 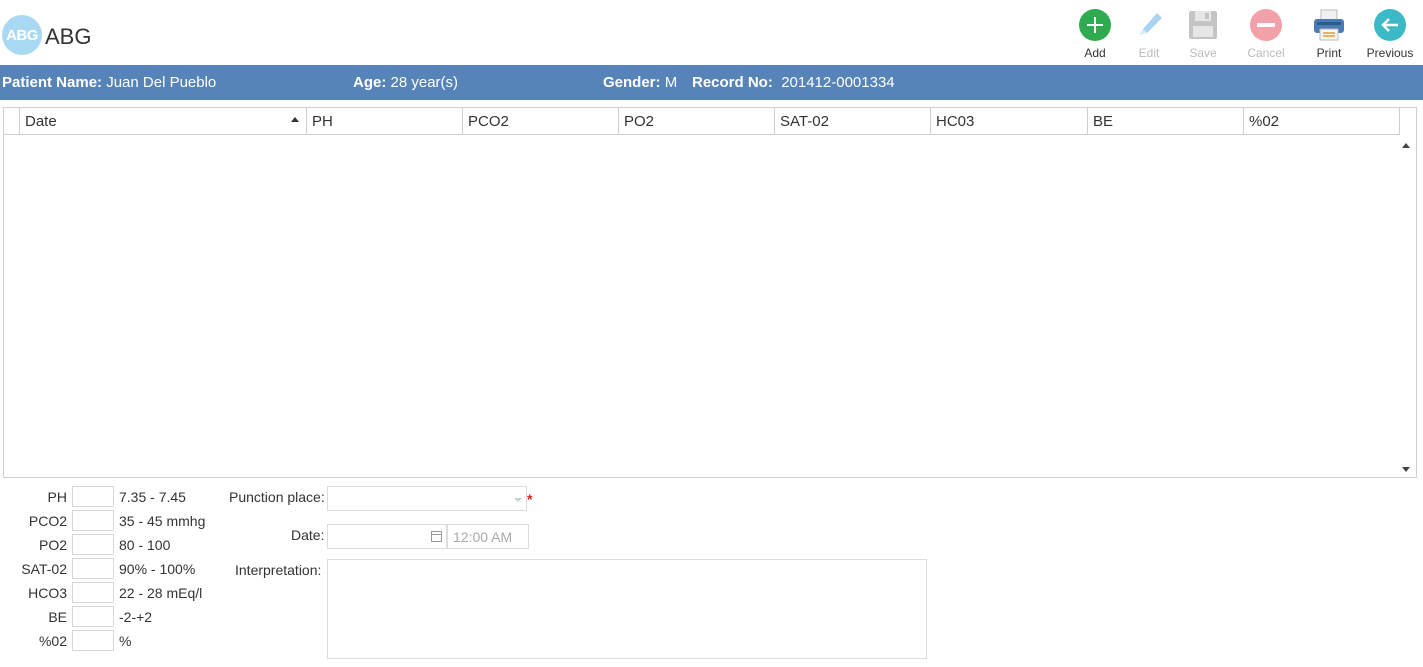 What do you see at coordinates (518, 500) in the screenshot?
I see `chevron-down-icon` at bounding box center [518, 500].